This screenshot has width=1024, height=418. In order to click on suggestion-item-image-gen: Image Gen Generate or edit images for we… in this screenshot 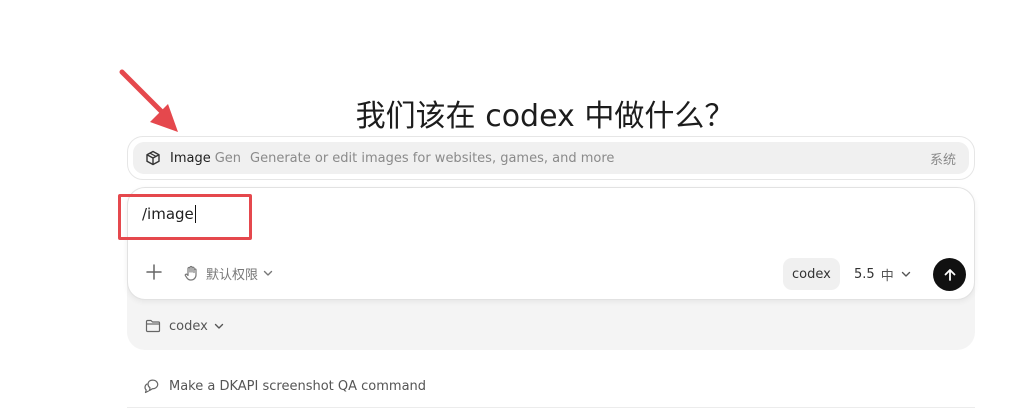, I will do `click(551, 158)`.